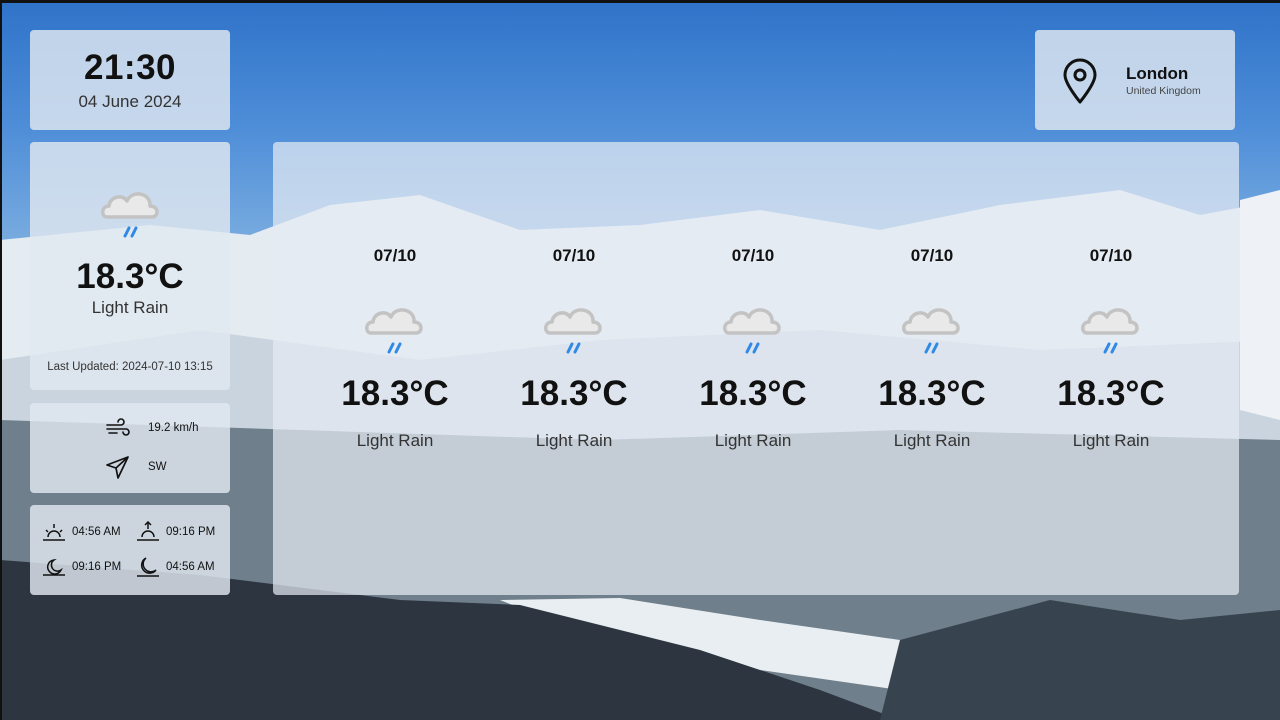  I want to click on current-condition: Light Rain, so click(130, 307).